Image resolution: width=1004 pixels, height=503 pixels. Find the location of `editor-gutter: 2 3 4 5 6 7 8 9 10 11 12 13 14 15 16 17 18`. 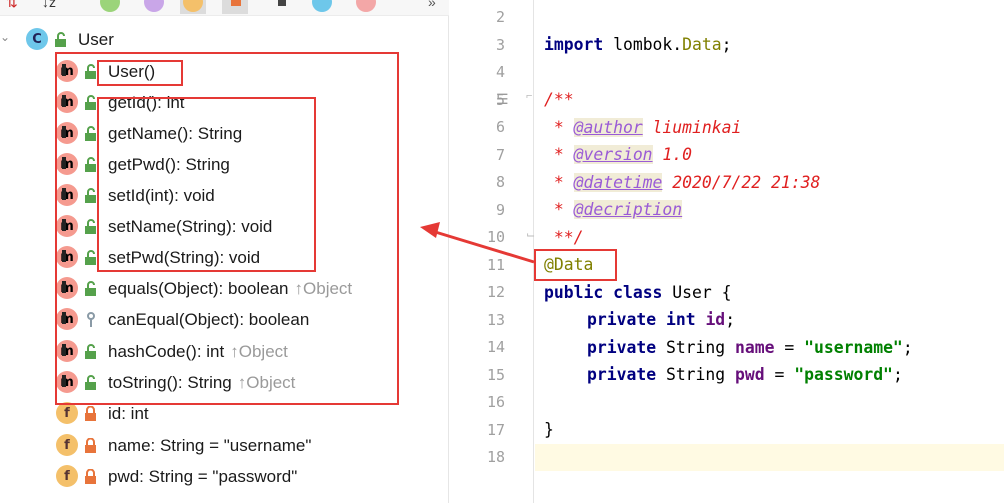

editor-gutter: 2 3 4 5 6 7 8 9 10 11 12 13 14 15 16 17 18 is located at coordinates (492, 251).